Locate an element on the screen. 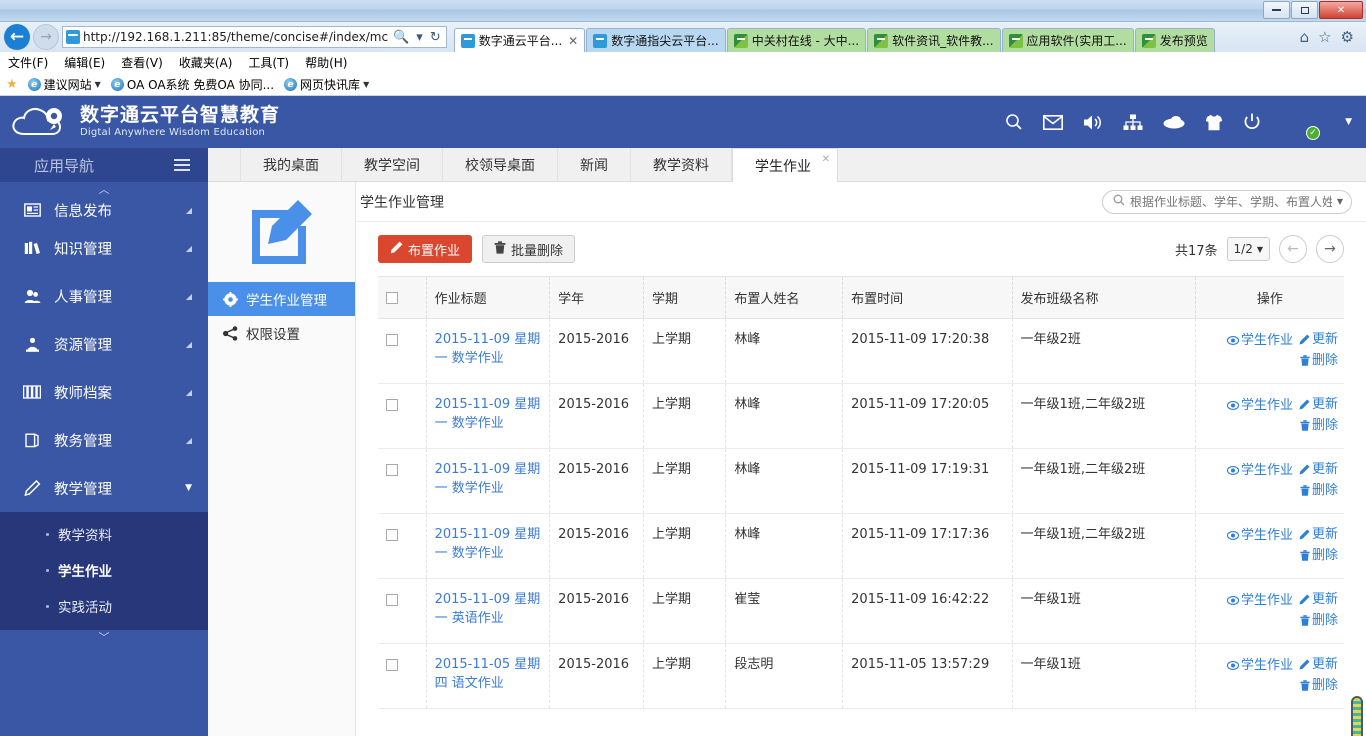  menu-tools: 工具(T) is located at coordinates (268, 62).